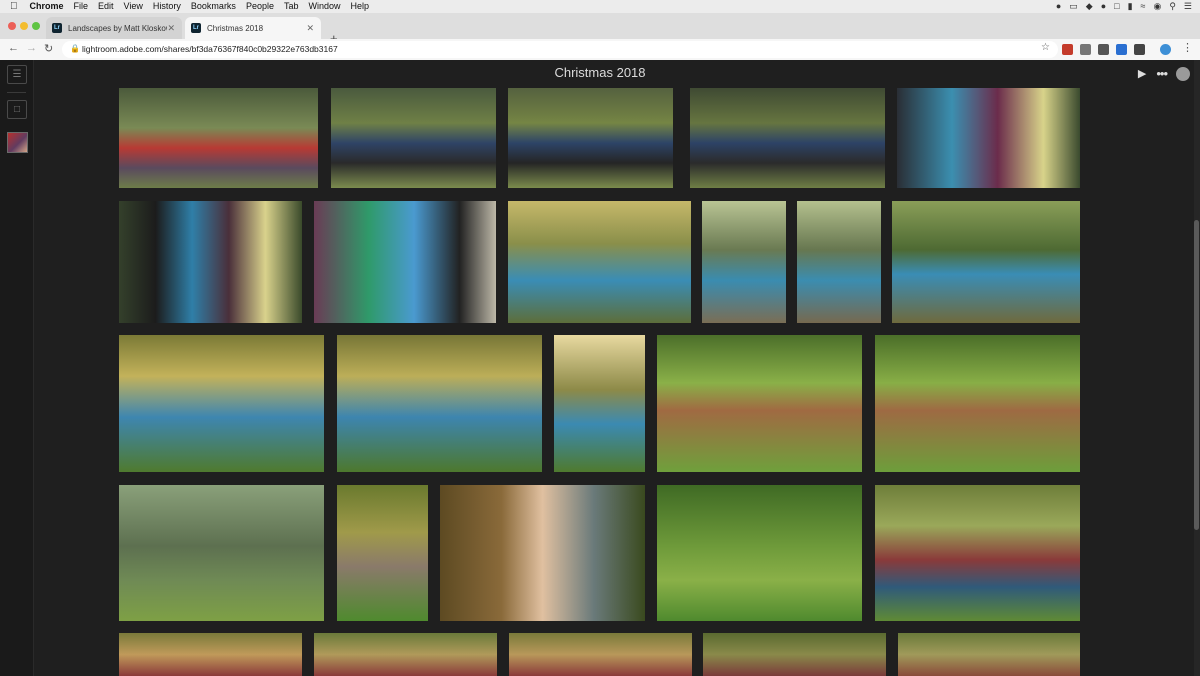 The image size is (1200, 676). What do you see at coordinates (1183, 73) in the screenshot?
I see `user-icon` at bounding box center [1183, 73].